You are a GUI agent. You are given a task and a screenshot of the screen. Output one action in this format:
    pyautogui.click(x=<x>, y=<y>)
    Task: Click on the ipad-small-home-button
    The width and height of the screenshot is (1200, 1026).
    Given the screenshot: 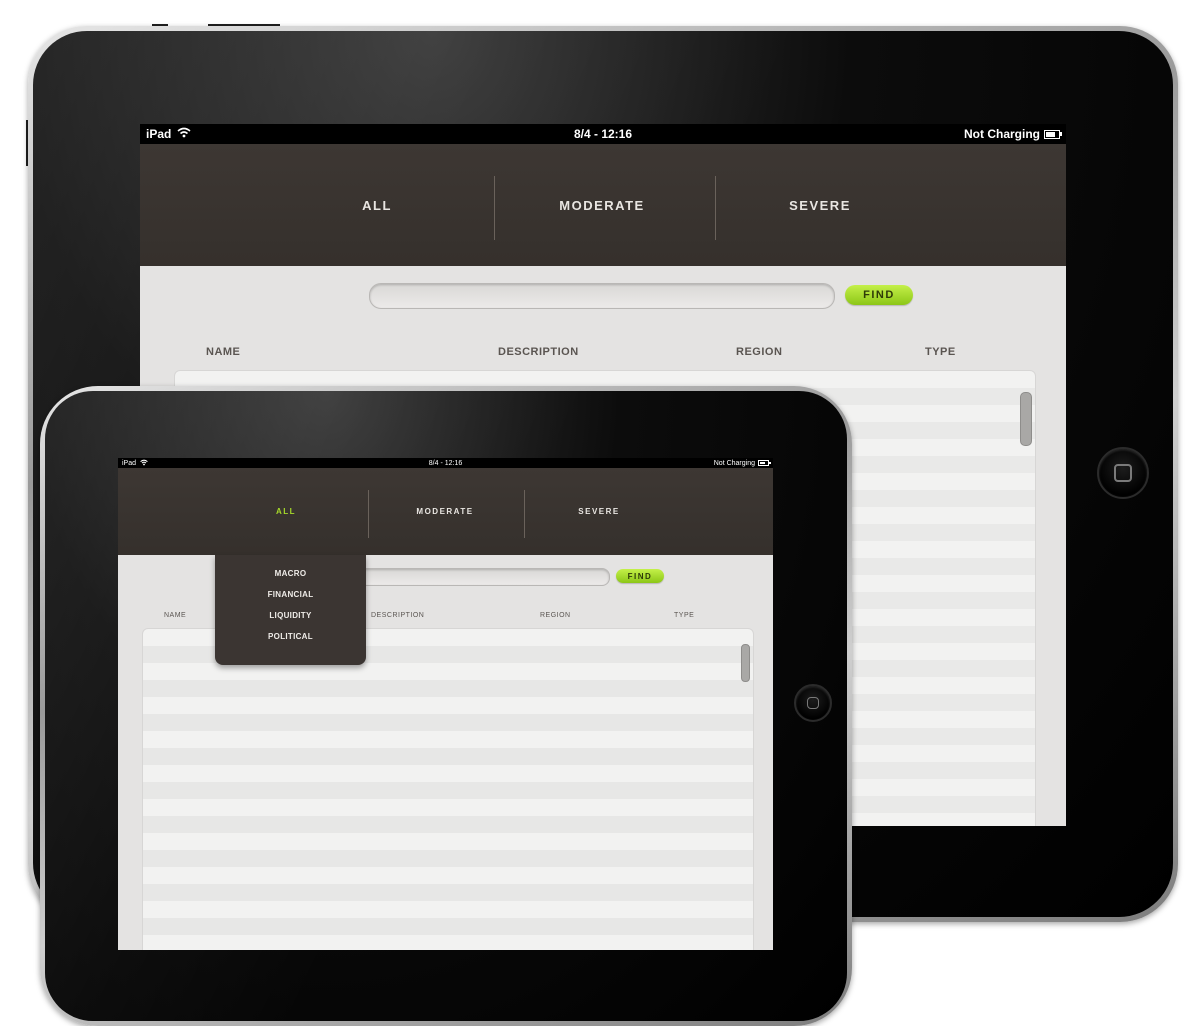 What is the action you would take?
    pyautogui.click(x=813, y=703)
    